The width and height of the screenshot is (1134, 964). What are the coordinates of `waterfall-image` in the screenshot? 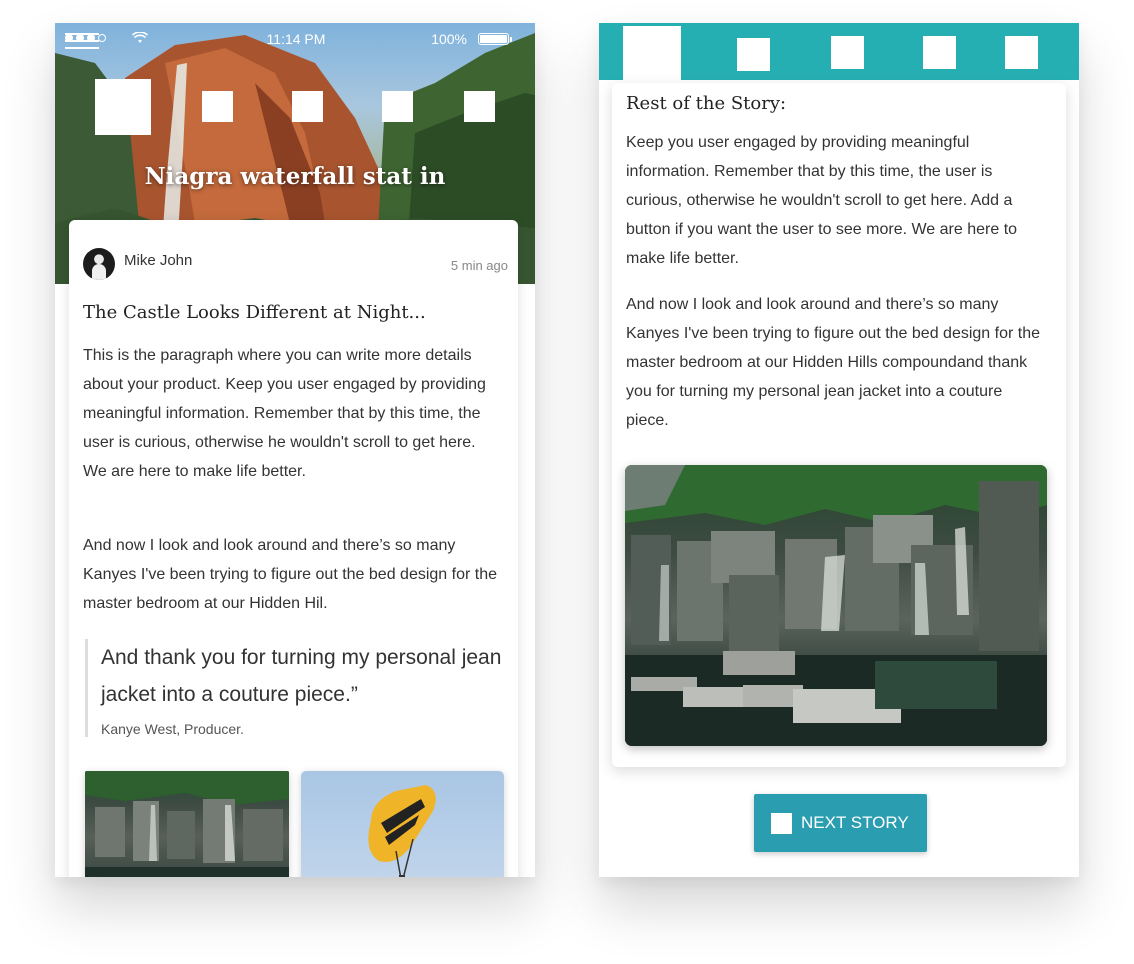 It's located at (187, 824).